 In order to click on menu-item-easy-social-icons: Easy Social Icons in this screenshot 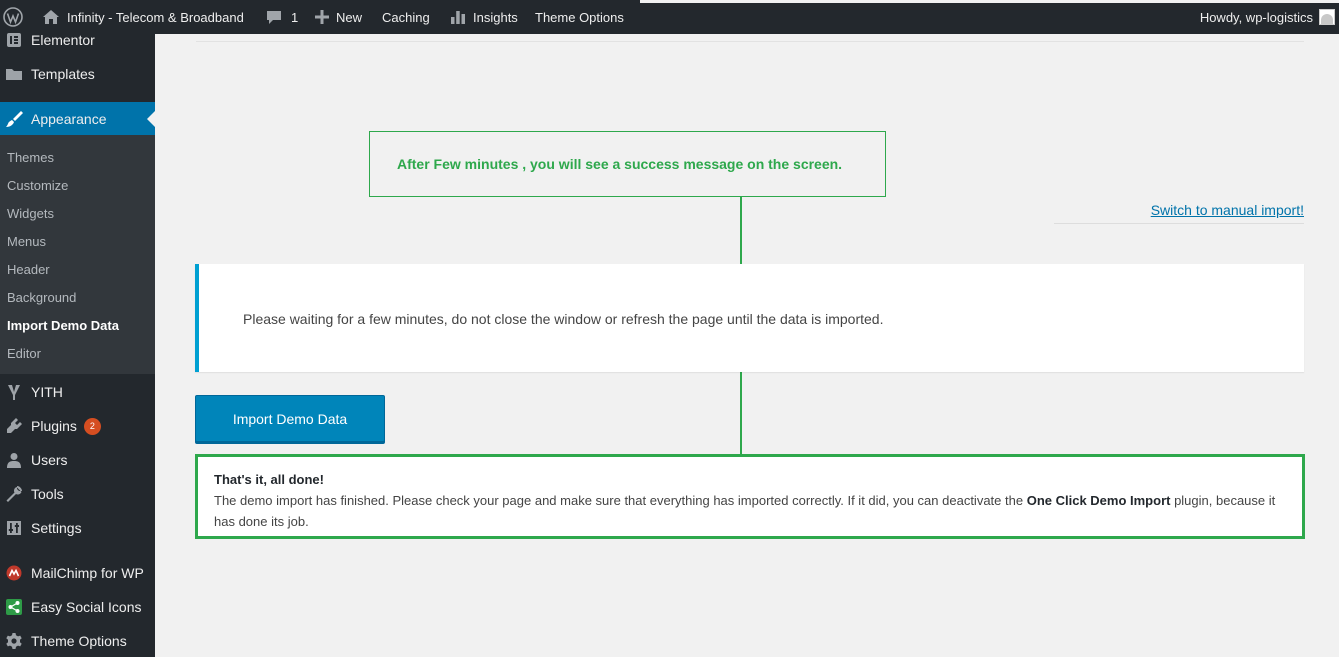, I will do `click(77, 607)`.